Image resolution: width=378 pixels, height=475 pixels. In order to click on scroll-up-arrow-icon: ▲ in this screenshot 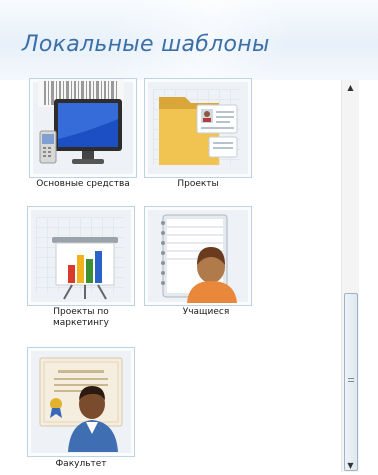, I will do `click(350, 88)`.